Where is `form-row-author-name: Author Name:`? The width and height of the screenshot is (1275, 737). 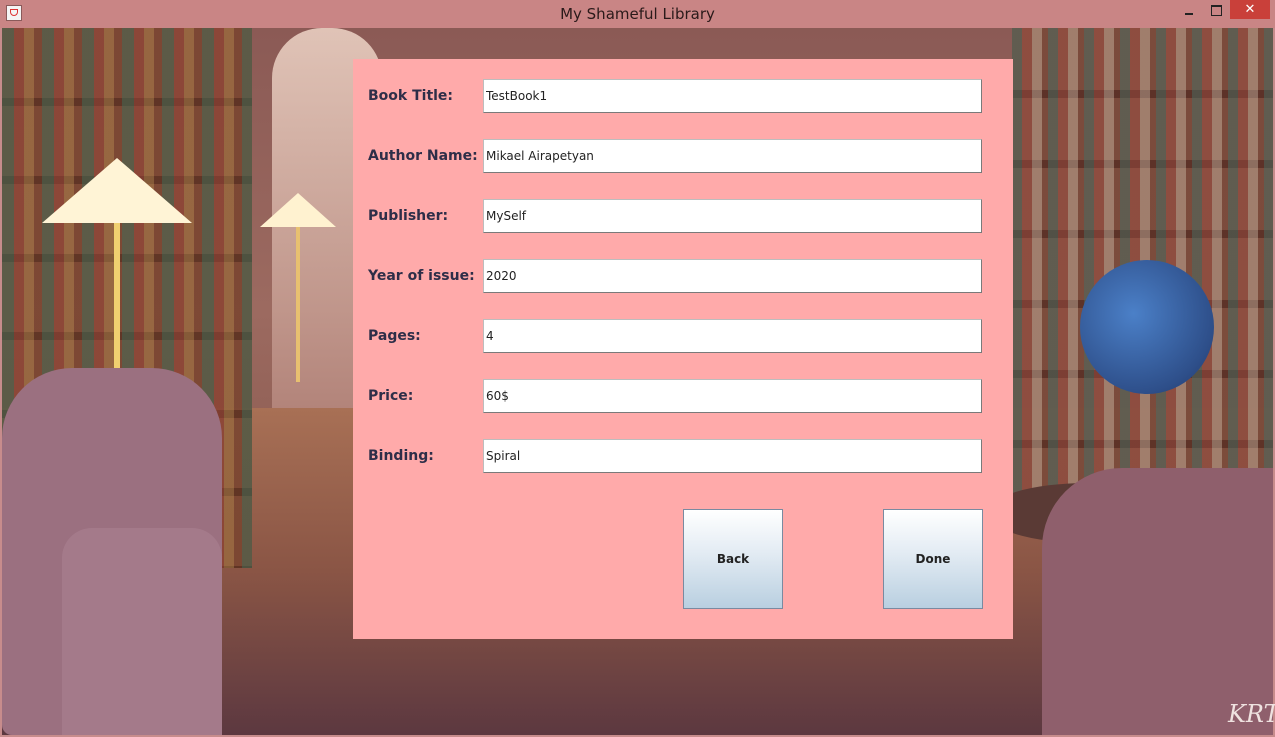 form-row-author-name: Author Name: is located at coordinates (683, 157).